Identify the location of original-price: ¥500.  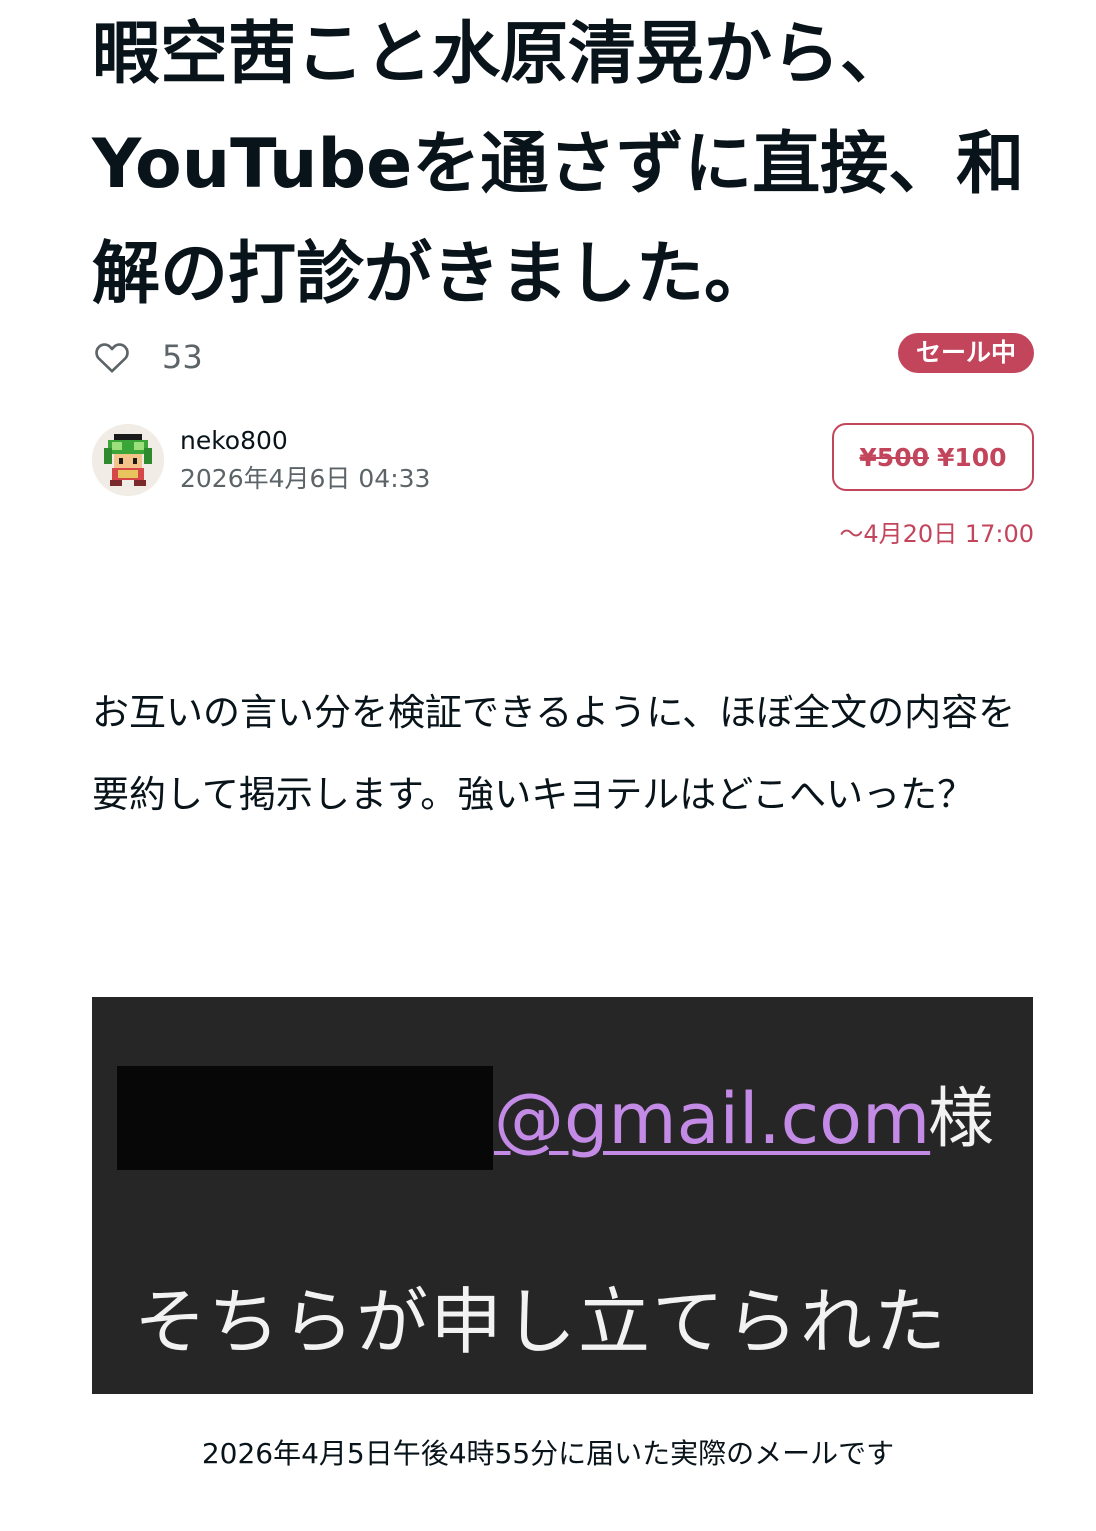
(894, 457).